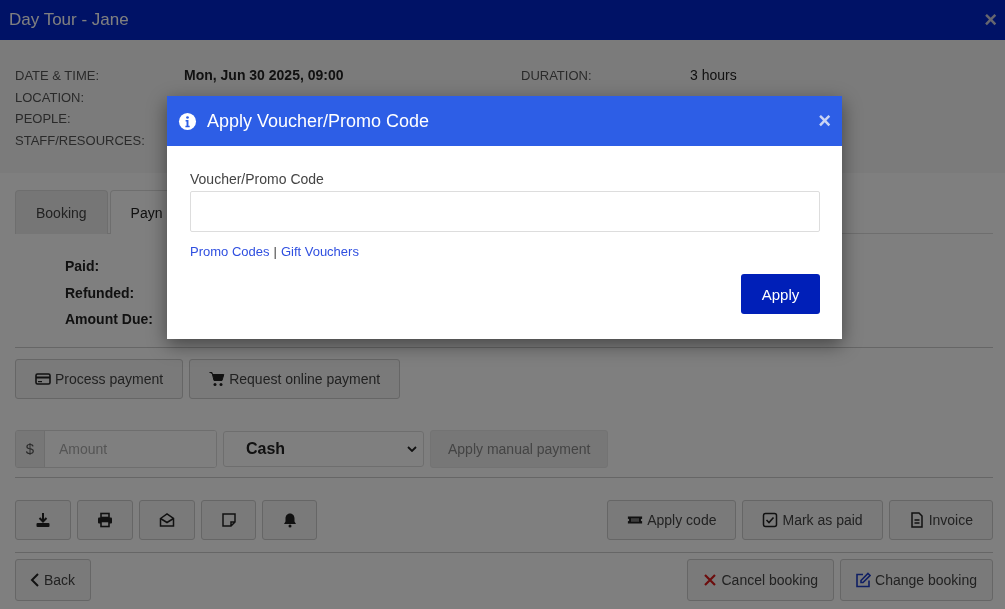 The image size is (1005, 609). I want to click on footer-button: Cancel booking, so click(760, 579).